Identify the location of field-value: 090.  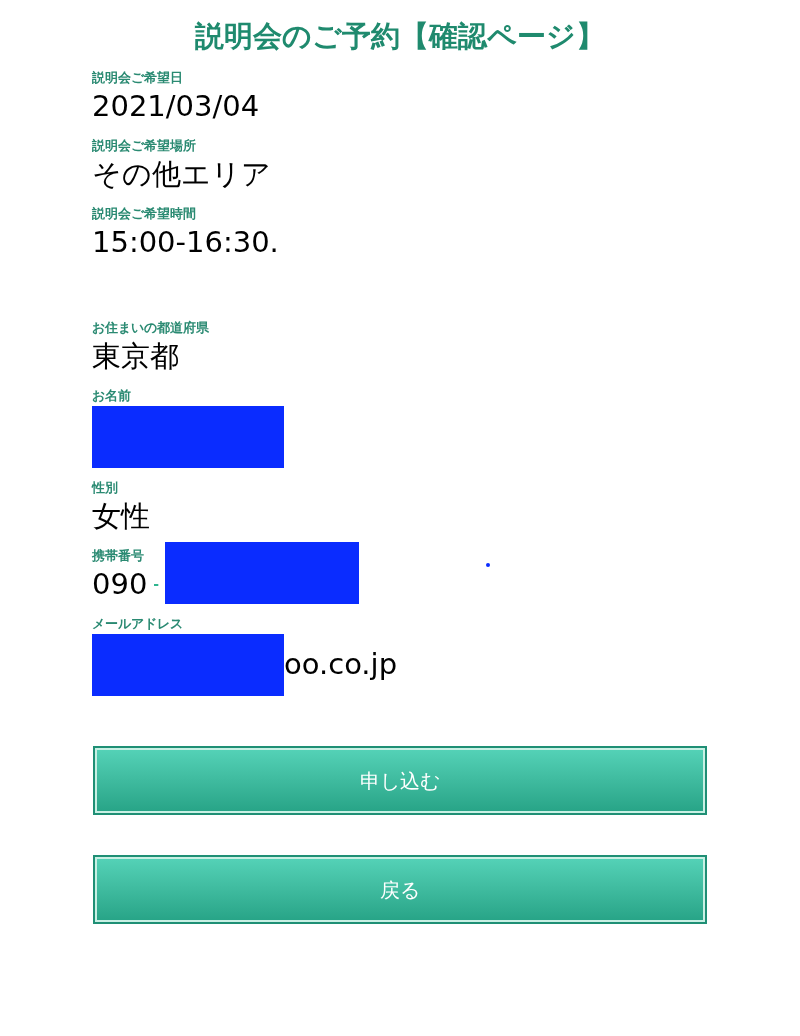
(120, 584).